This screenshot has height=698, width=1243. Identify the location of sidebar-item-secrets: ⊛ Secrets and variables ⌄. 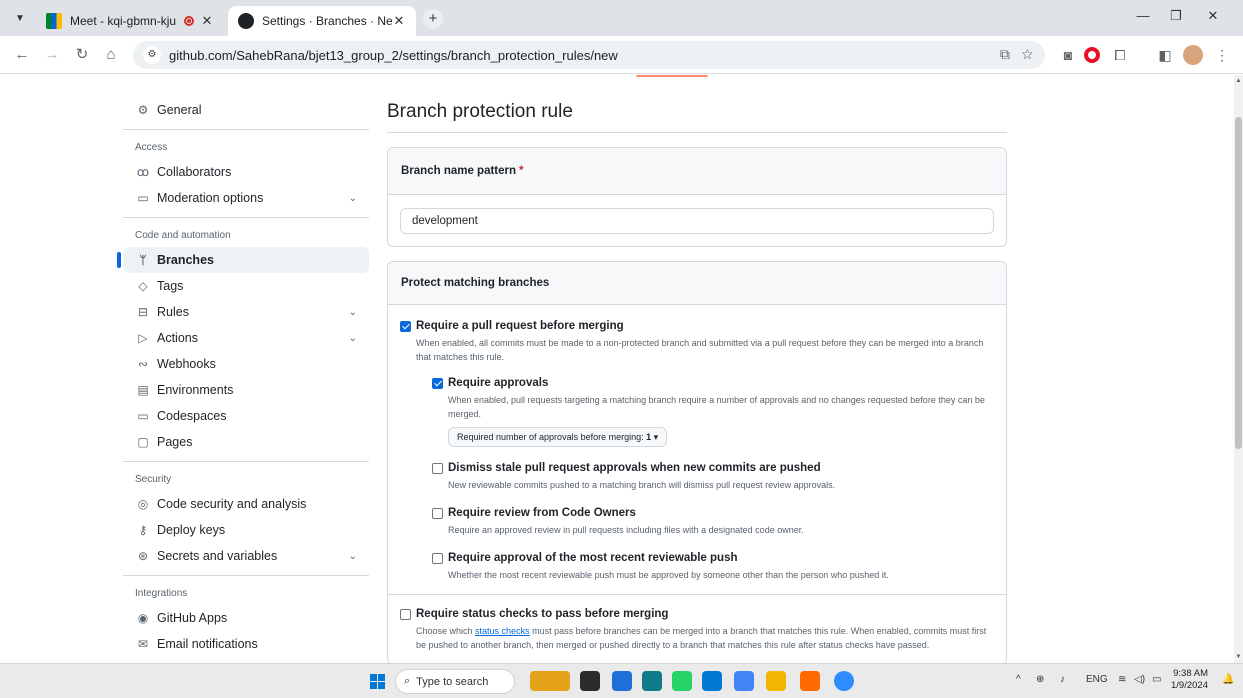
(246, 556).